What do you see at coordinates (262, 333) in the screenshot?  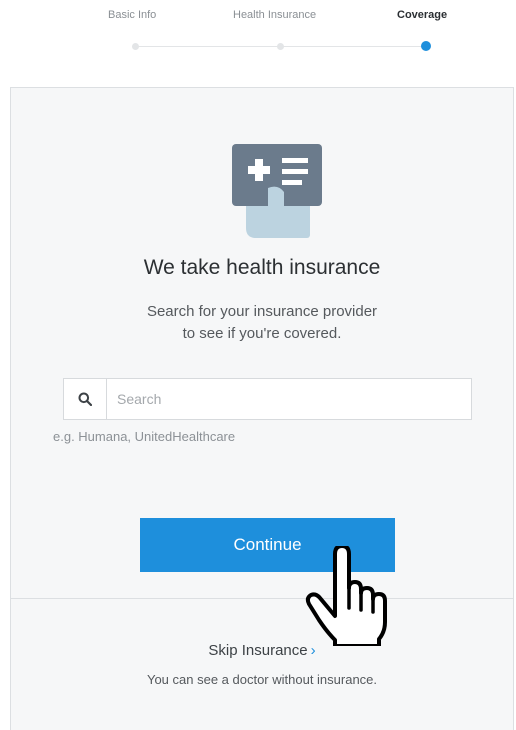 I see `card-subtitle-line-2: to see if you're covered.` at bounding box center [262, 333].